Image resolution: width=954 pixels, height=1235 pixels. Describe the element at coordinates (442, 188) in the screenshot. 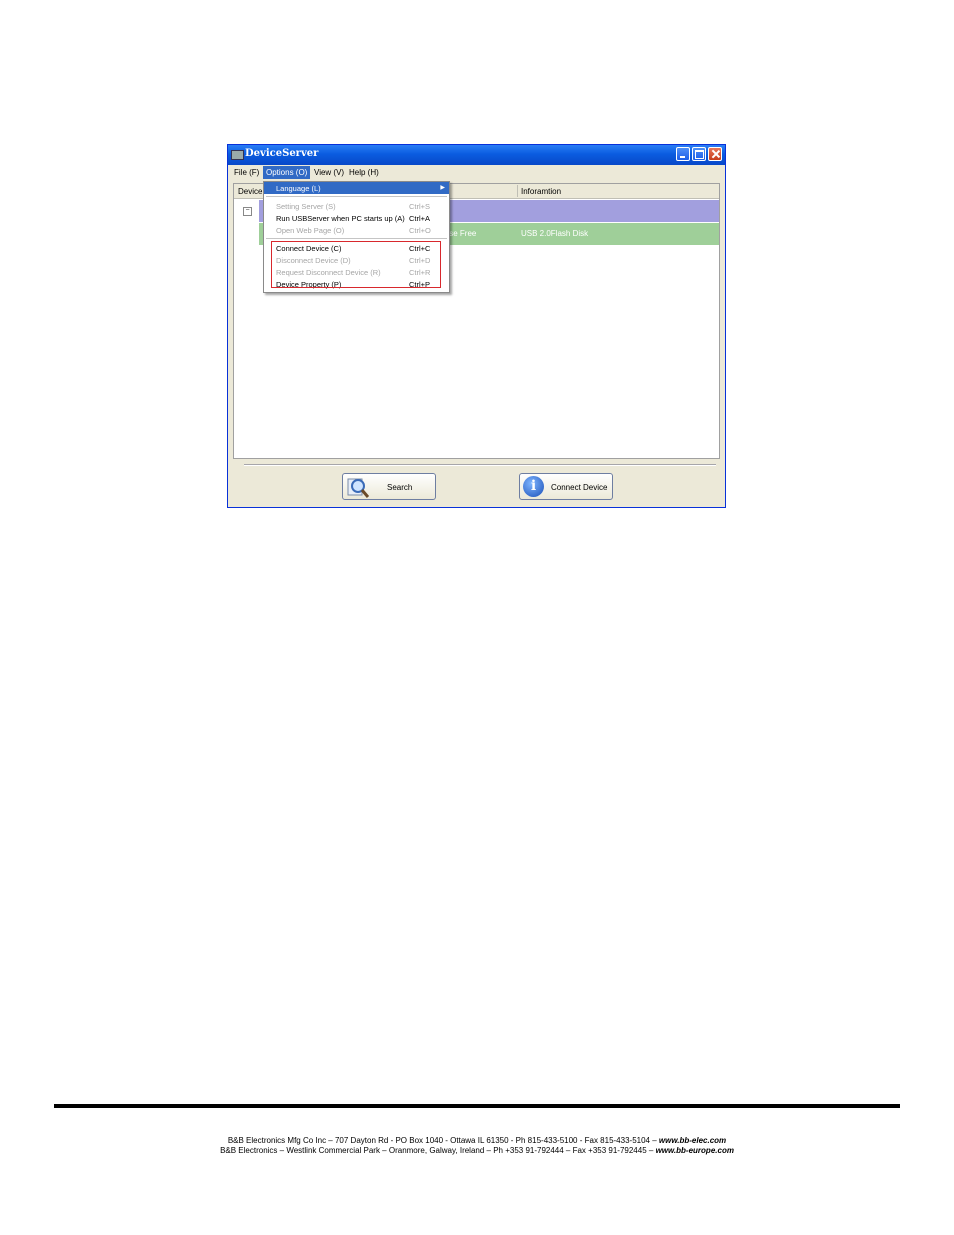

I see `submenu-arrow-icon: ▶` at that location.